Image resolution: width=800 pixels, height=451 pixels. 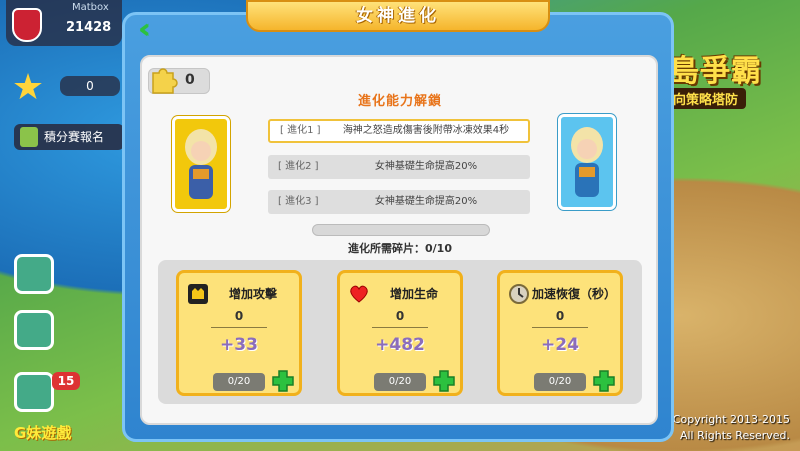 I want to click on clock-icon, so click(x=519, y=294).